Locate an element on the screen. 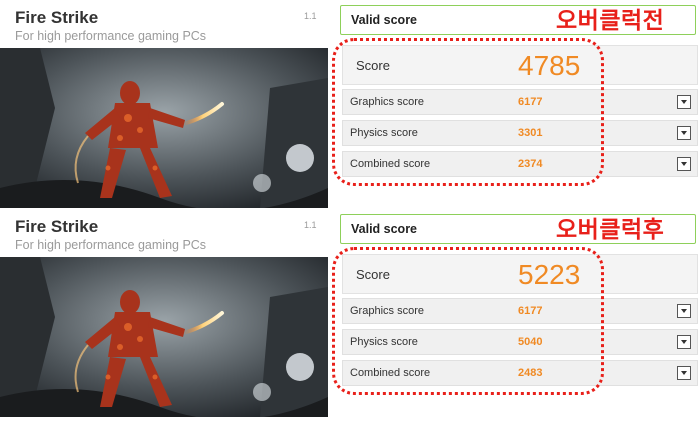 The height and width of the screenshot is (434, 700). annotation-before-overclock: 오버클럭전 is located at coordinates (610, 21).